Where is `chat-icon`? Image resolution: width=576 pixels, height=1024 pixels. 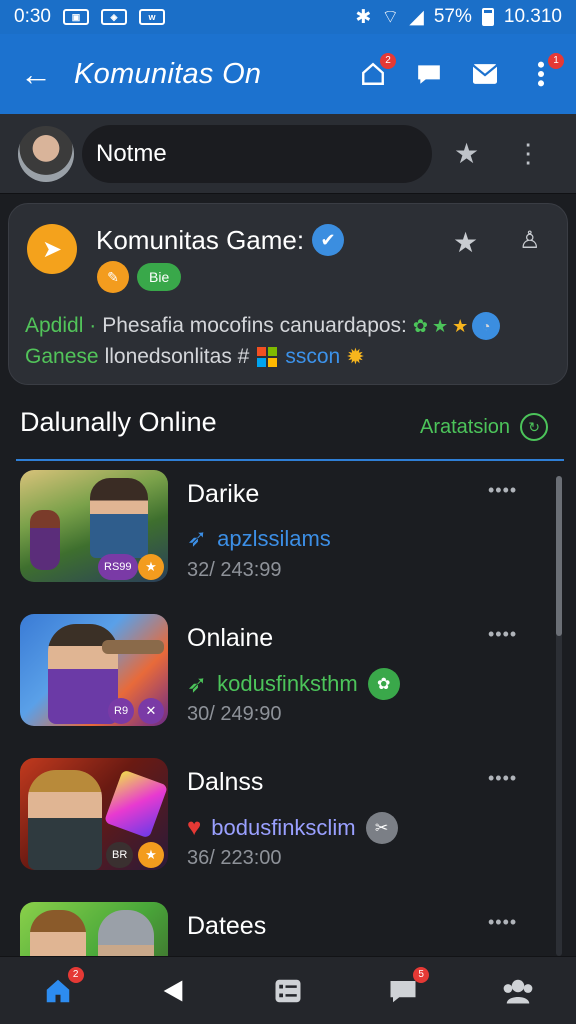 chat-icon is located at coordinates (429, 74).